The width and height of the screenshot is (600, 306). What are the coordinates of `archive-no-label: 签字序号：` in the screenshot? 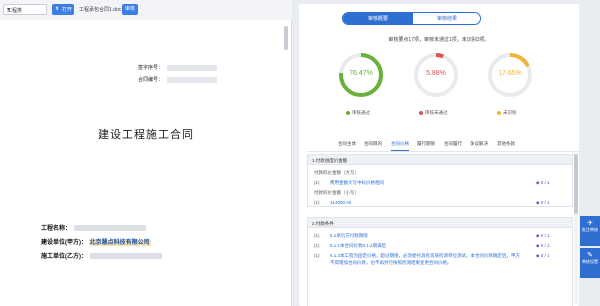 It's located at (151, 68).